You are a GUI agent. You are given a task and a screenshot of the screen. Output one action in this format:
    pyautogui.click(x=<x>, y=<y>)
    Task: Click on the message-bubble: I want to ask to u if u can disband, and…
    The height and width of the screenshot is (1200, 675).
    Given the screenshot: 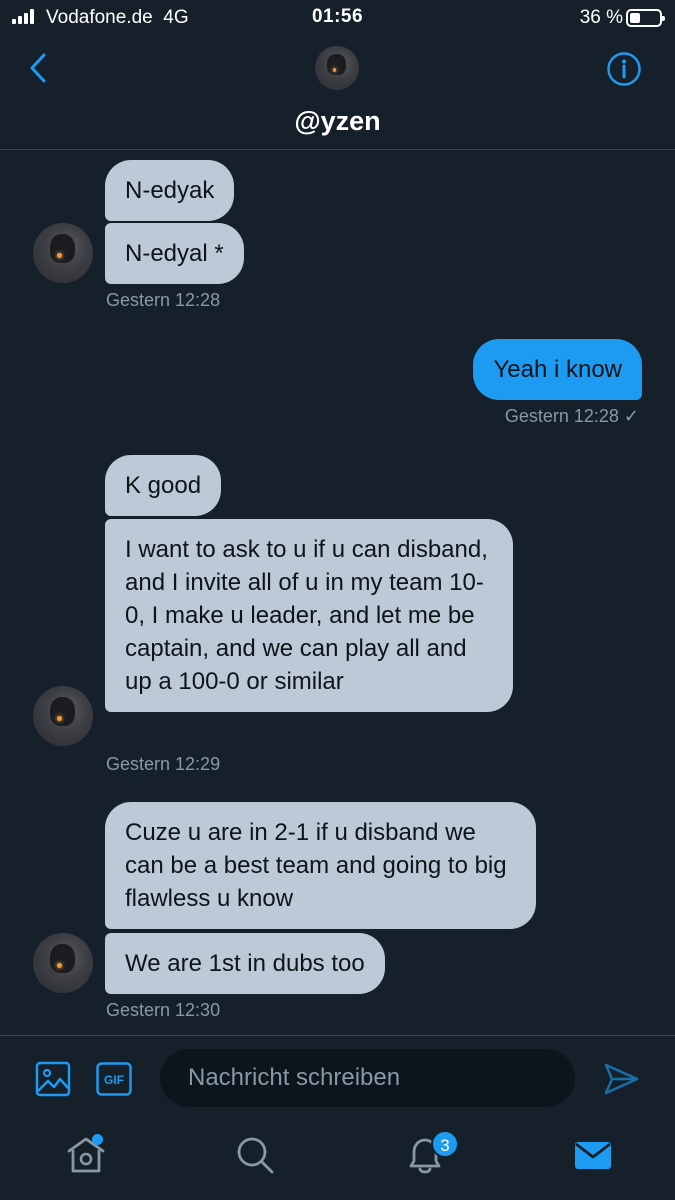 What is the action you would take?
    pyautogui.click(x=309, y=615)
    